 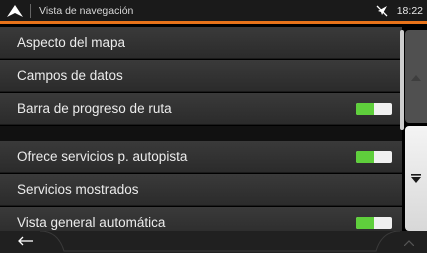 I want to click on list-item-label: Aspecto del mapa, so click(x=71, y=42).